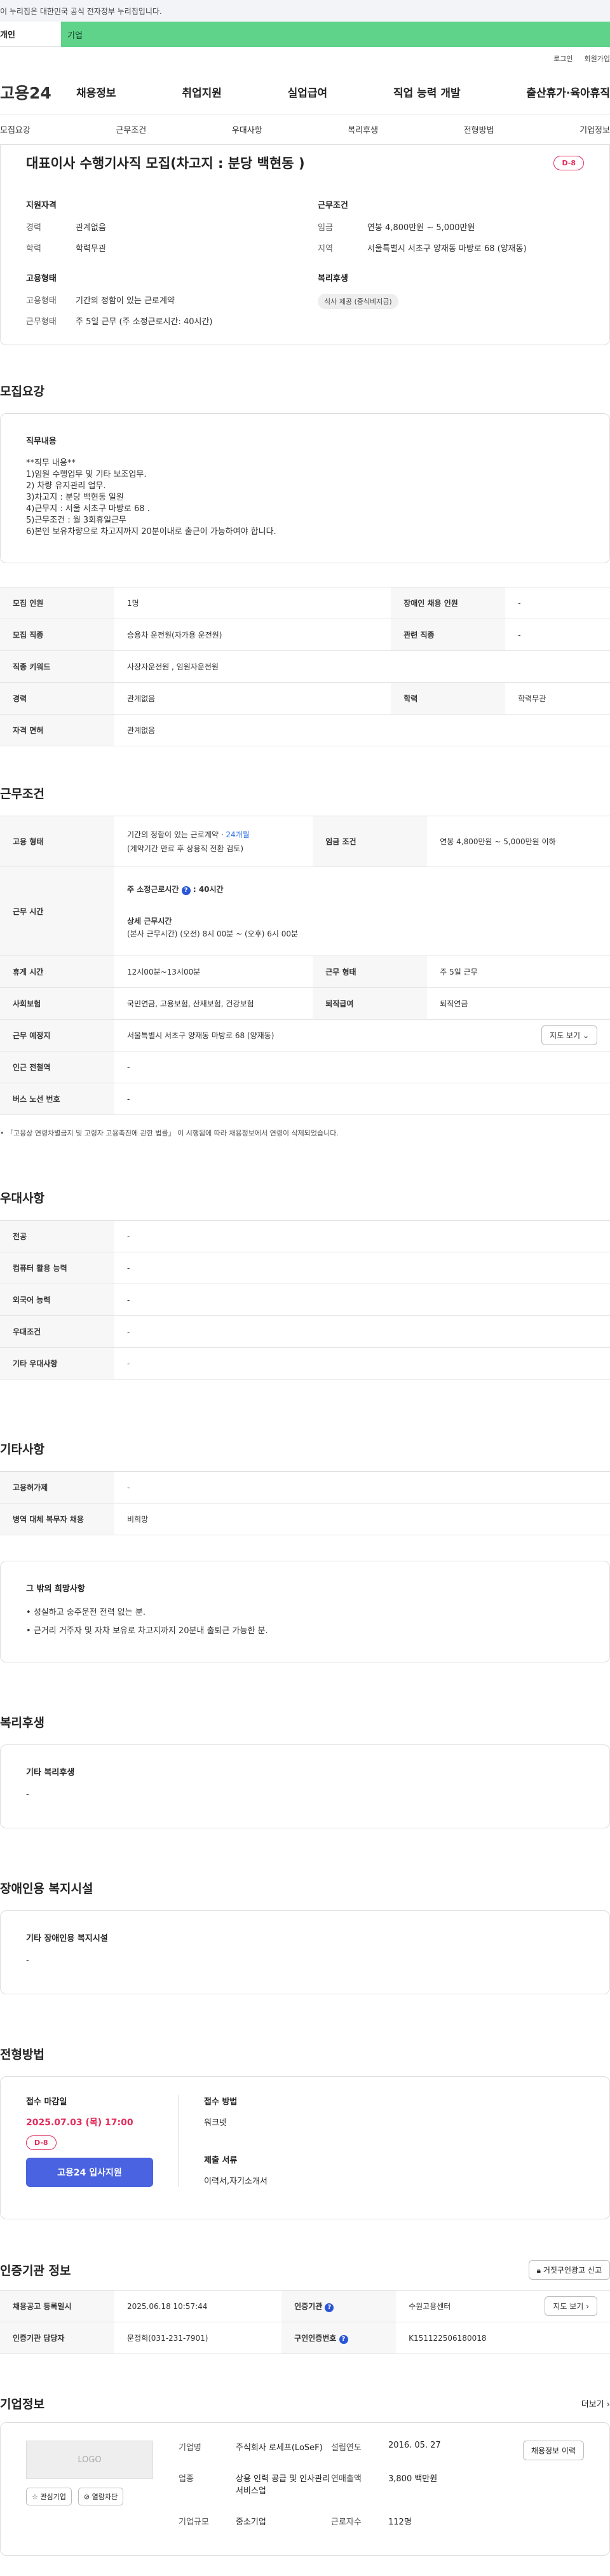 Image resolution: width=610 pixels, height=2576 pixels. What do you see at coordinates (91, 249) in the screenshot?
I see `qual-value: 학력무관` at bounding box center [91, 249].